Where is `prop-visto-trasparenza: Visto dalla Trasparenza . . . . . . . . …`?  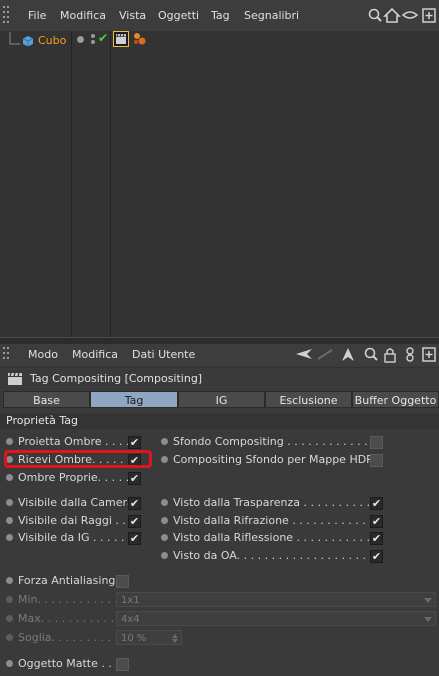 prop-visto-trasparenza: Visto dalla Trasparenza . . . . . . . . … is located at coordinates (273, 503).